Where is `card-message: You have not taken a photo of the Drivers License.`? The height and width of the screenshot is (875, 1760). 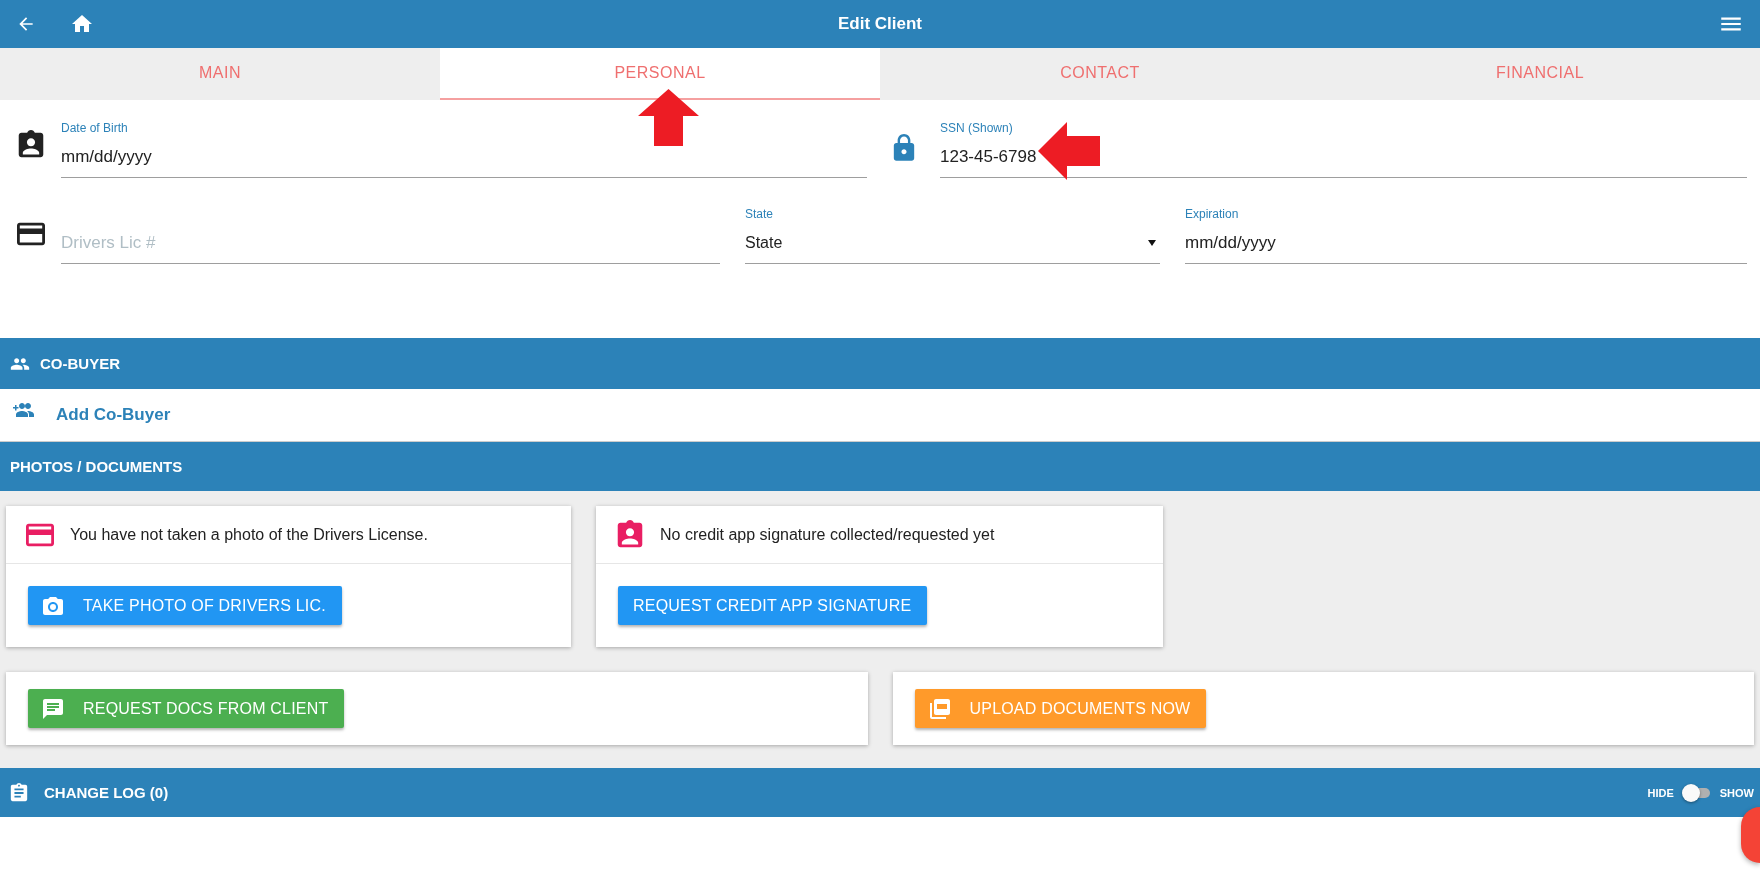
card-message: You have not taken a photo of the Drivers License. is located at coordinates (249, 534).